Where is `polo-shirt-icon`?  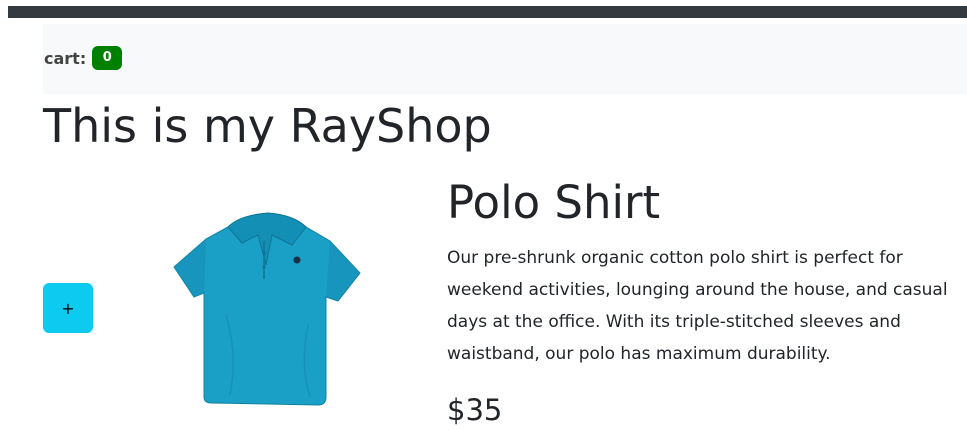 polo-shirt-icon is located at coordinates (267, 309).